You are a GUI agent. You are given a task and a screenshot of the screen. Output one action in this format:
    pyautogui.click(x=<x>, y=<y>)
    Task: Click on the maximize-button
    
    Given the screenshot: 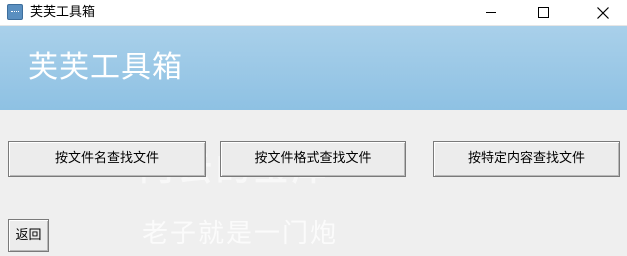 What is the action you would take?
    pyautogui.click(x=543, y=13)
    